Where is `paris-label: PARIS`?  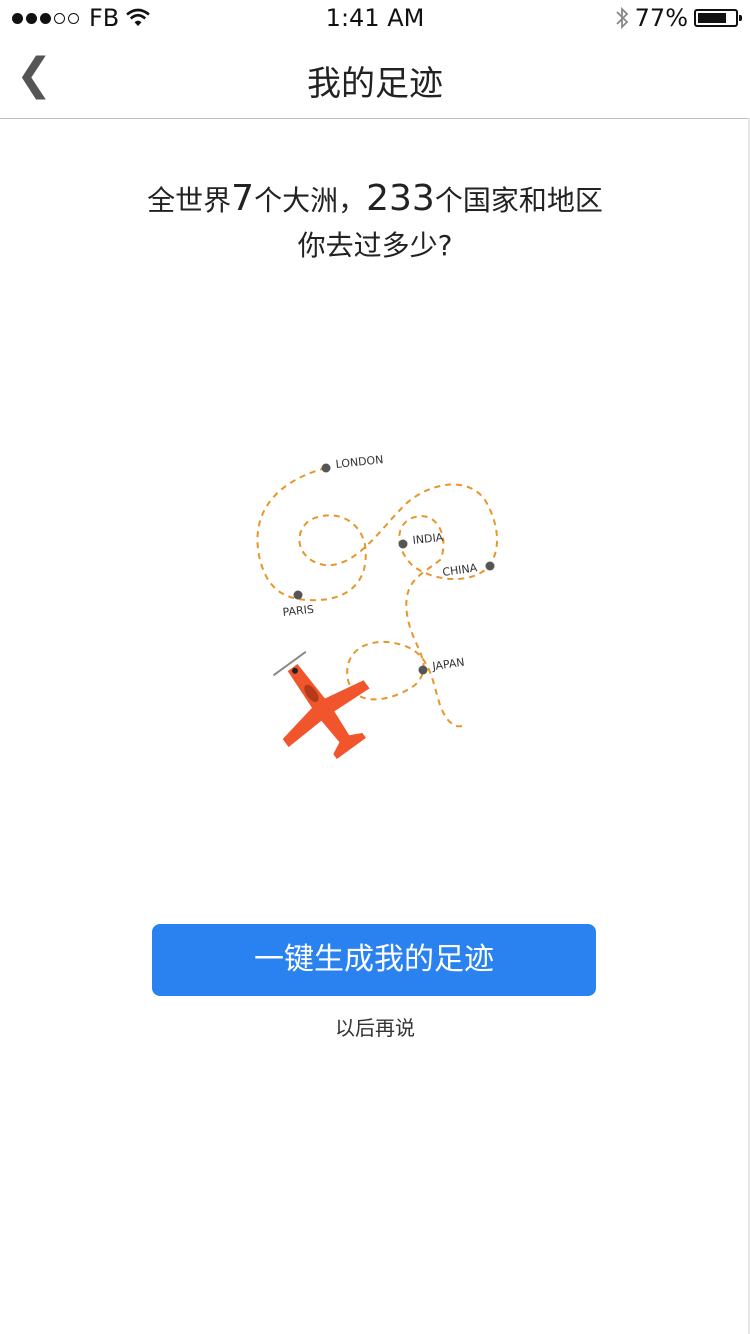 paris-label: PARIS is located at coordinates (298, 611).